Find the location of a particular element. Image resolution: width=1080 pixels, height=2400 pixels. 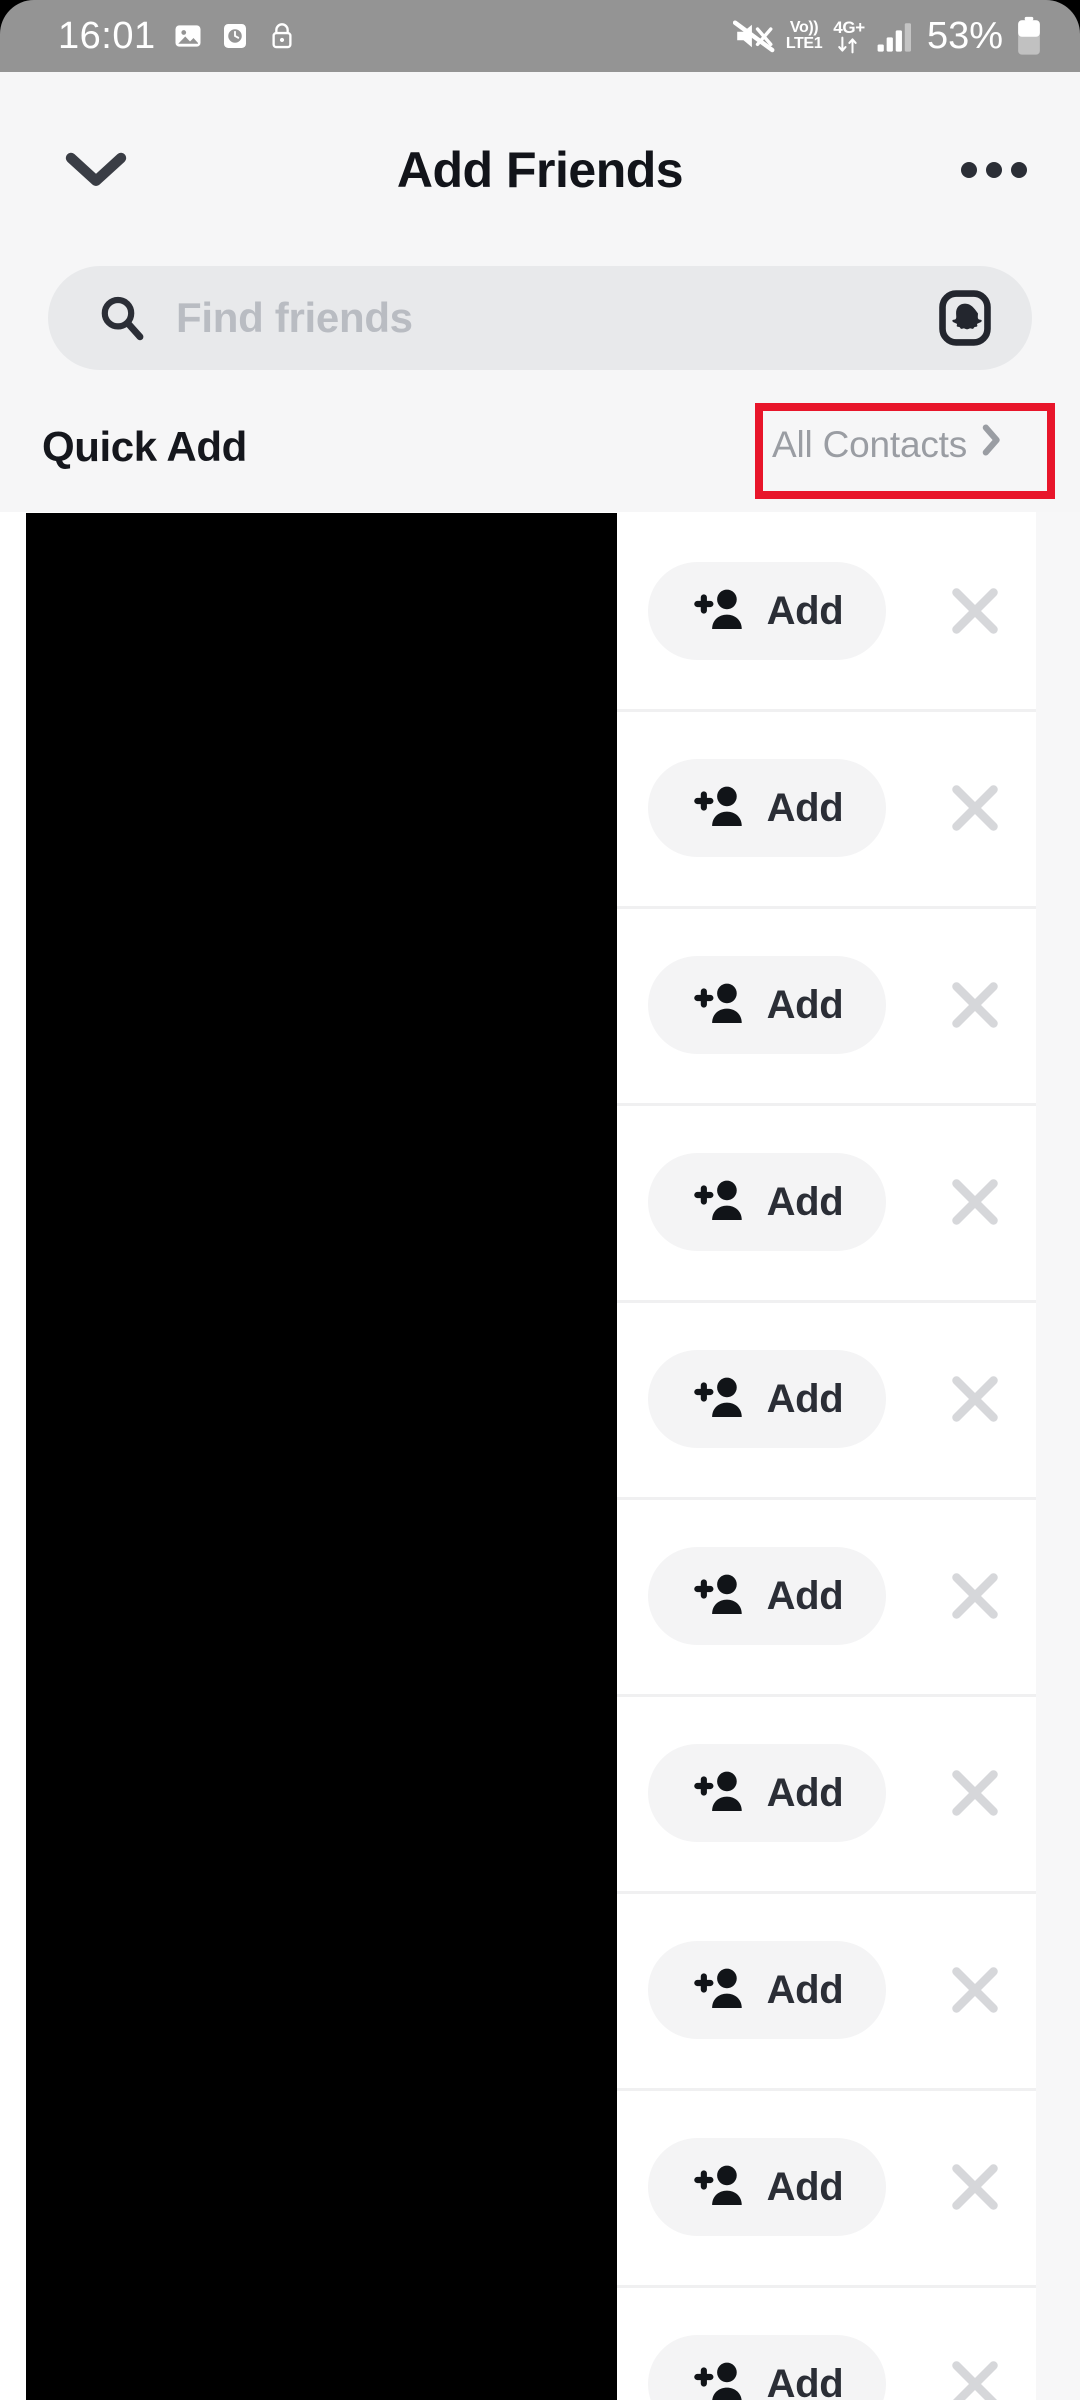

battery-percent-label: 53% is located at coordinates (964, 36).